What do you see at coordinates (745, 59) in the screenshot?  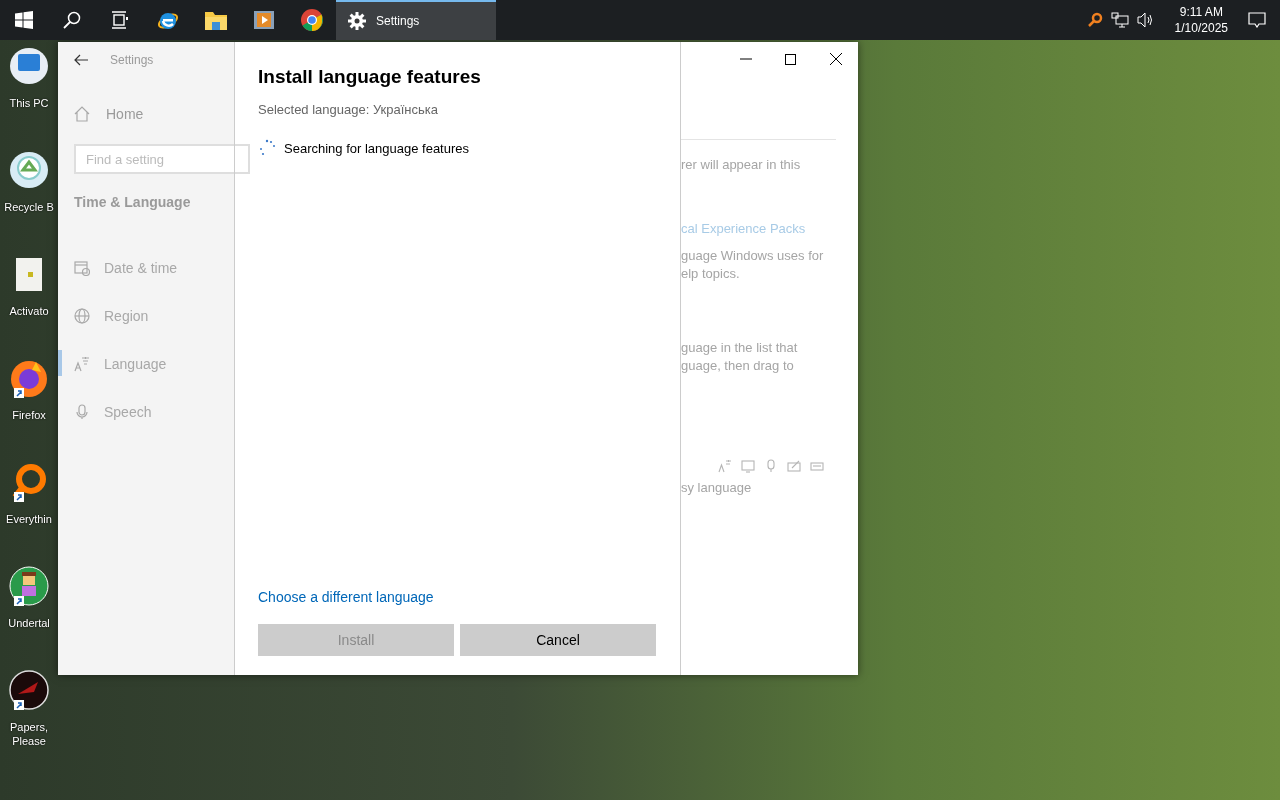 I see `minimize-icon` at bounding box center [745, 59].